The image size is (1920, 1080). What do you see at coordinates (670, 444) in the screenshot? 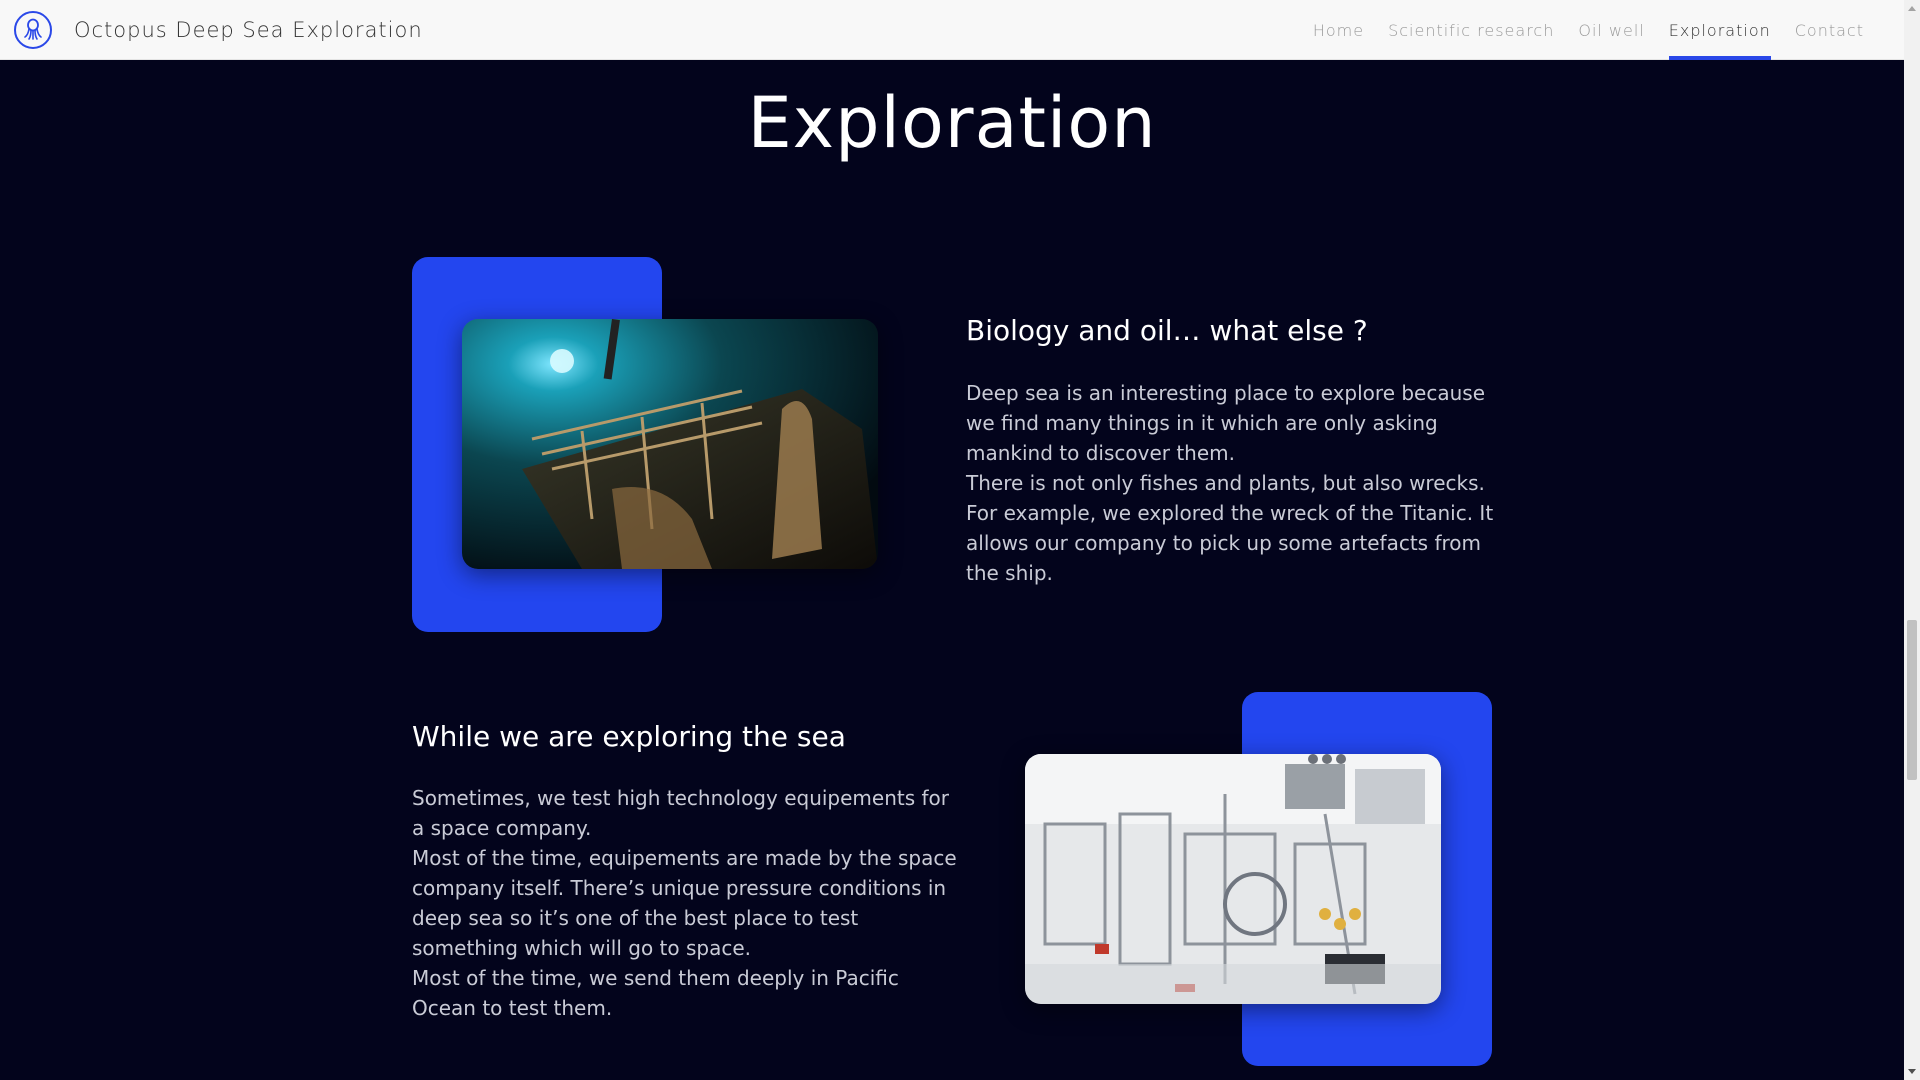
I see `titanic-wreck-image` at bounding box center [670, 444].